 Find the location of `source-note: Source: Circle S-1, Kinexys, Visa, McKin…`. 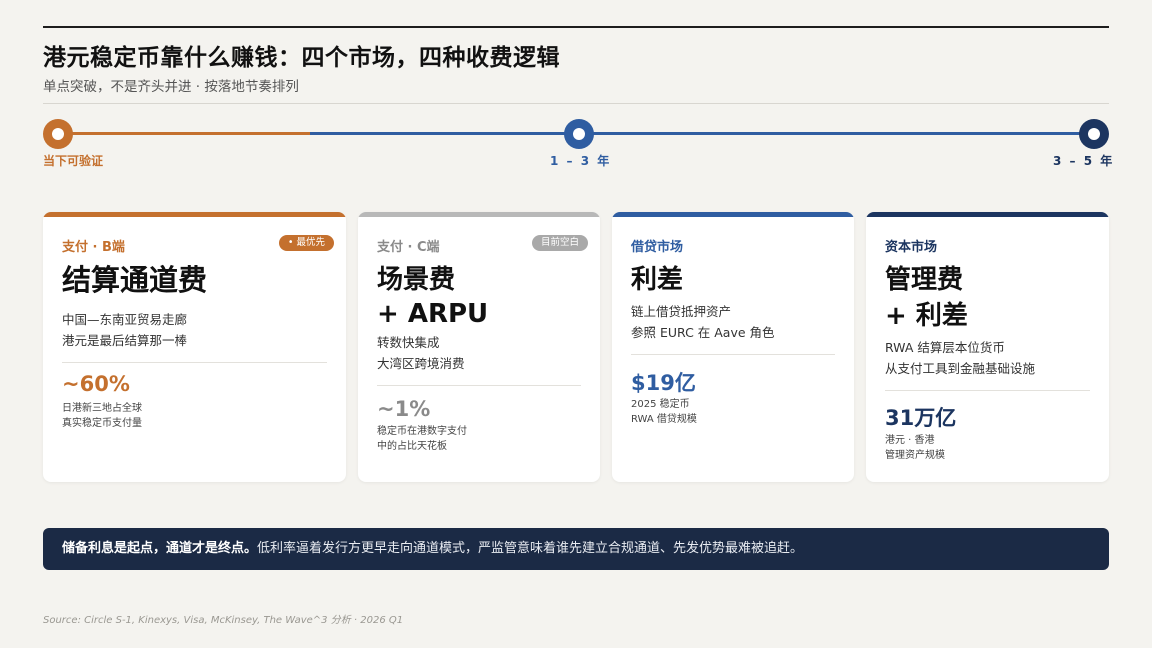

source-note: Source: Circle S-1, Kinexys, Visa, McKin… is located at coordinates (223, 620).